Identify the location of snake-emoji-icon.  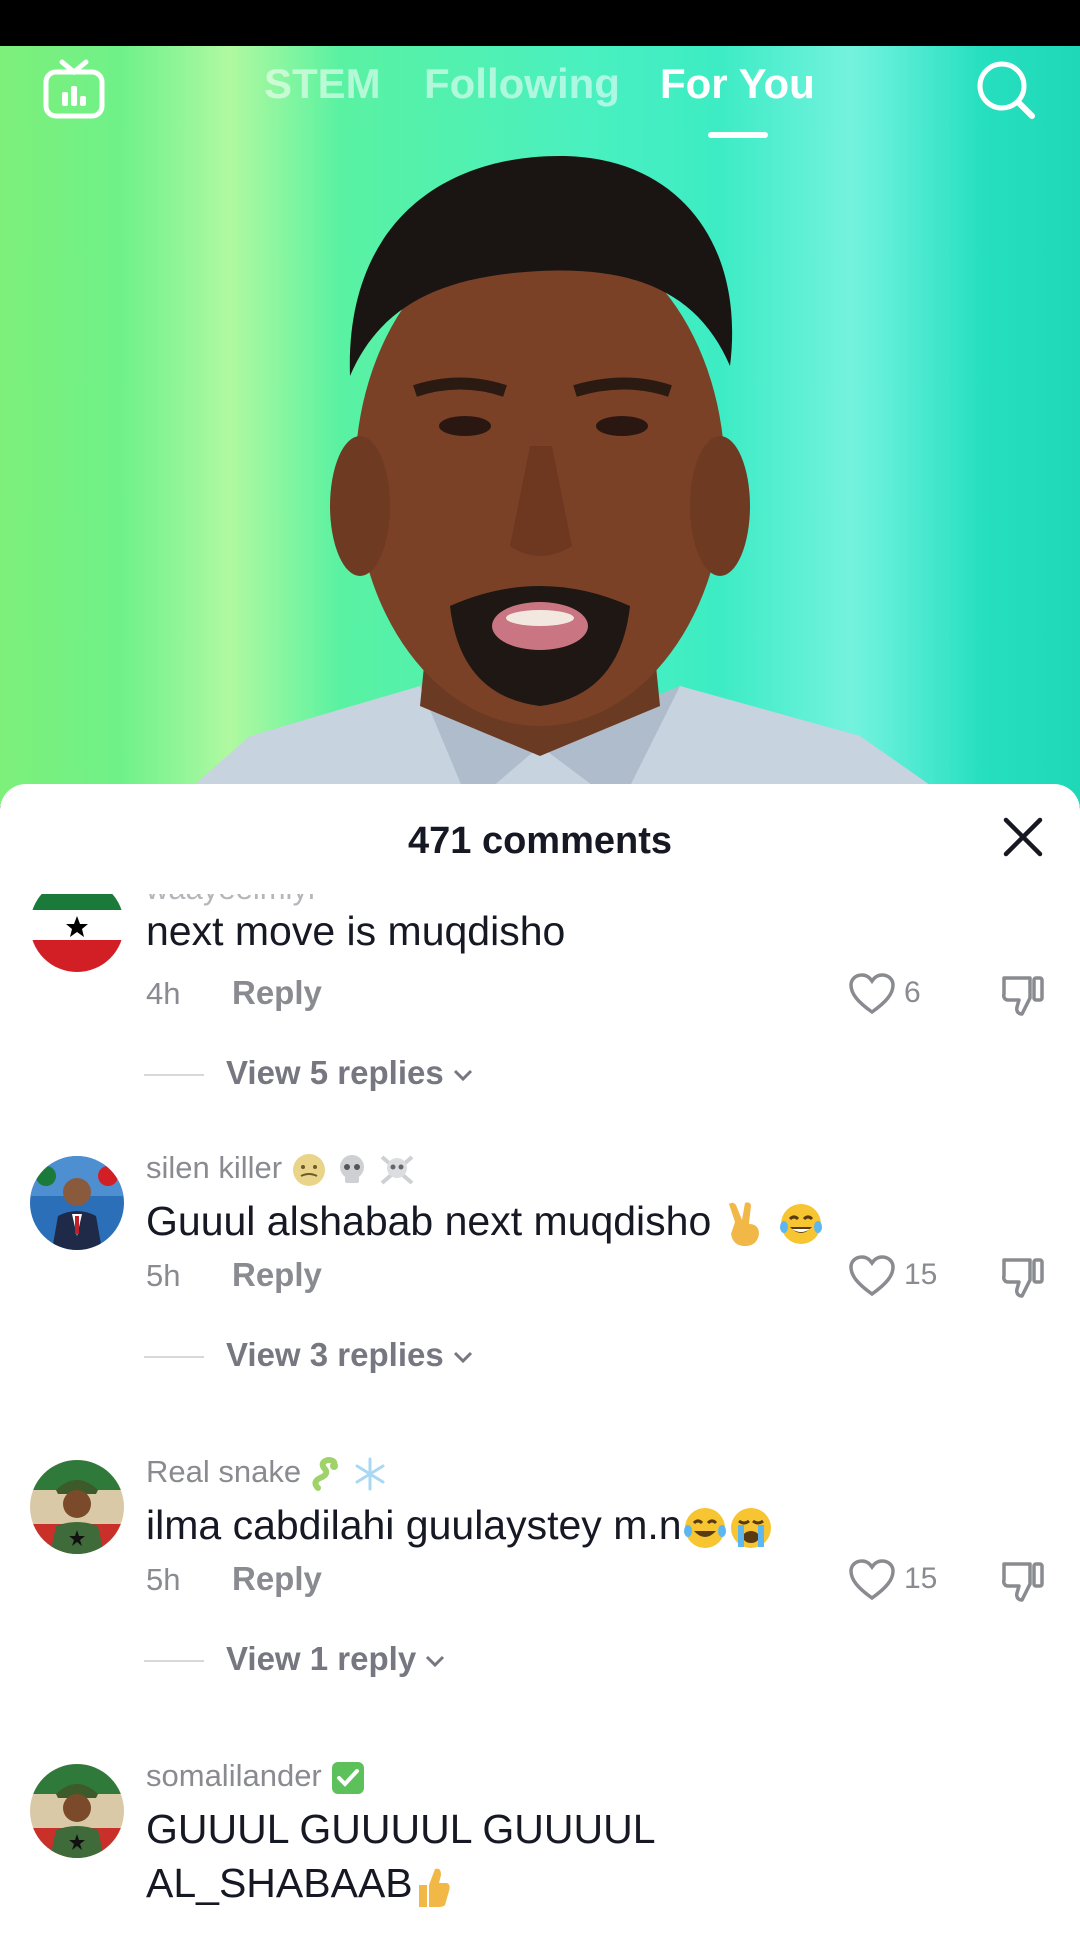
(325, 1473).